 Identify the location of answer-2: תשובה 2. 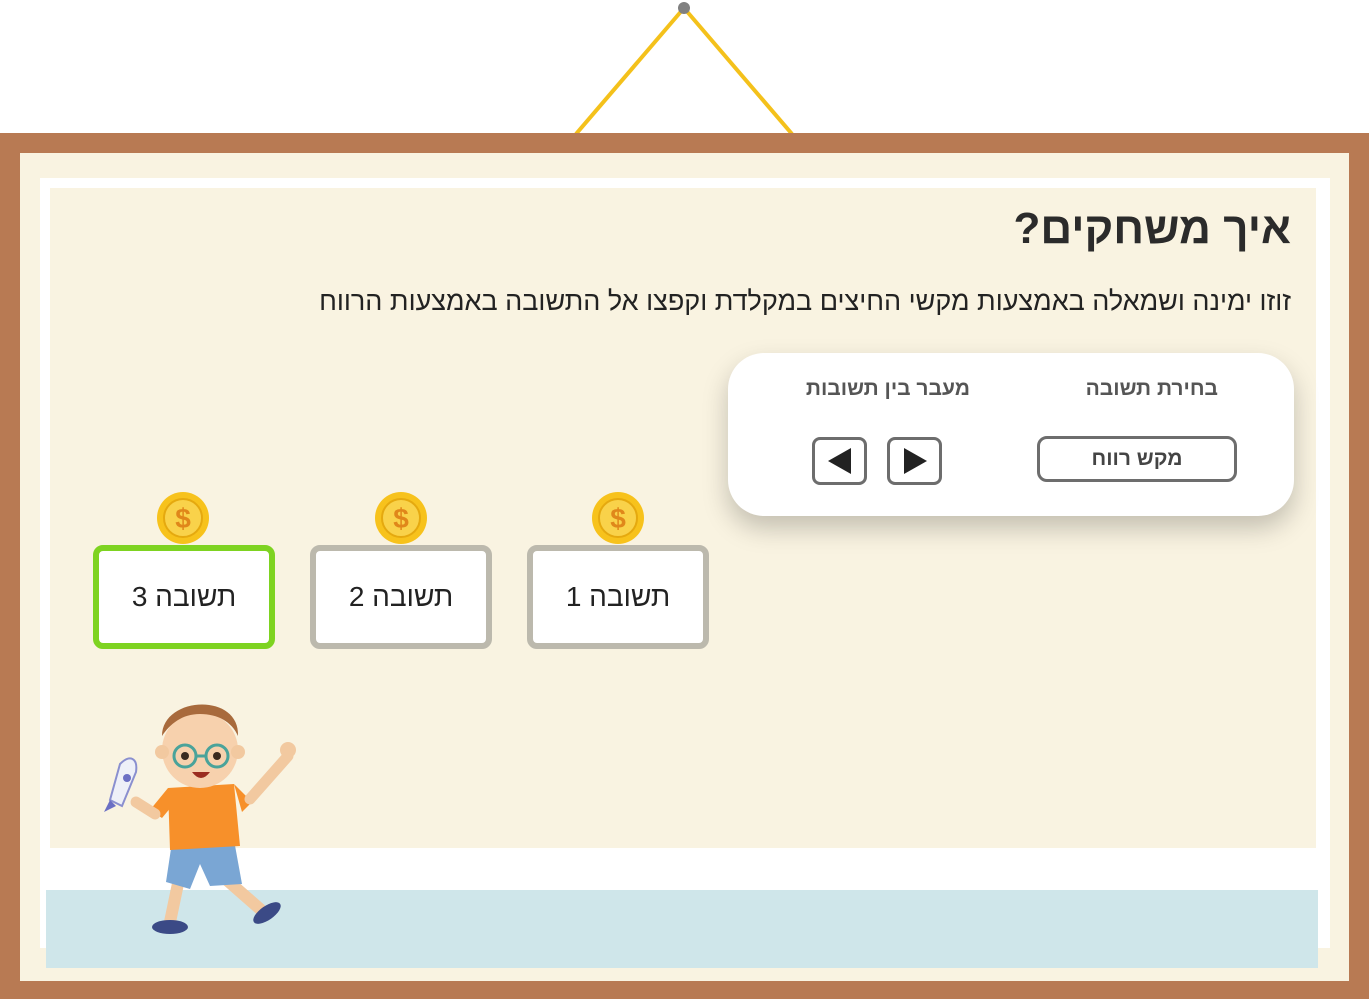
(401, 597).